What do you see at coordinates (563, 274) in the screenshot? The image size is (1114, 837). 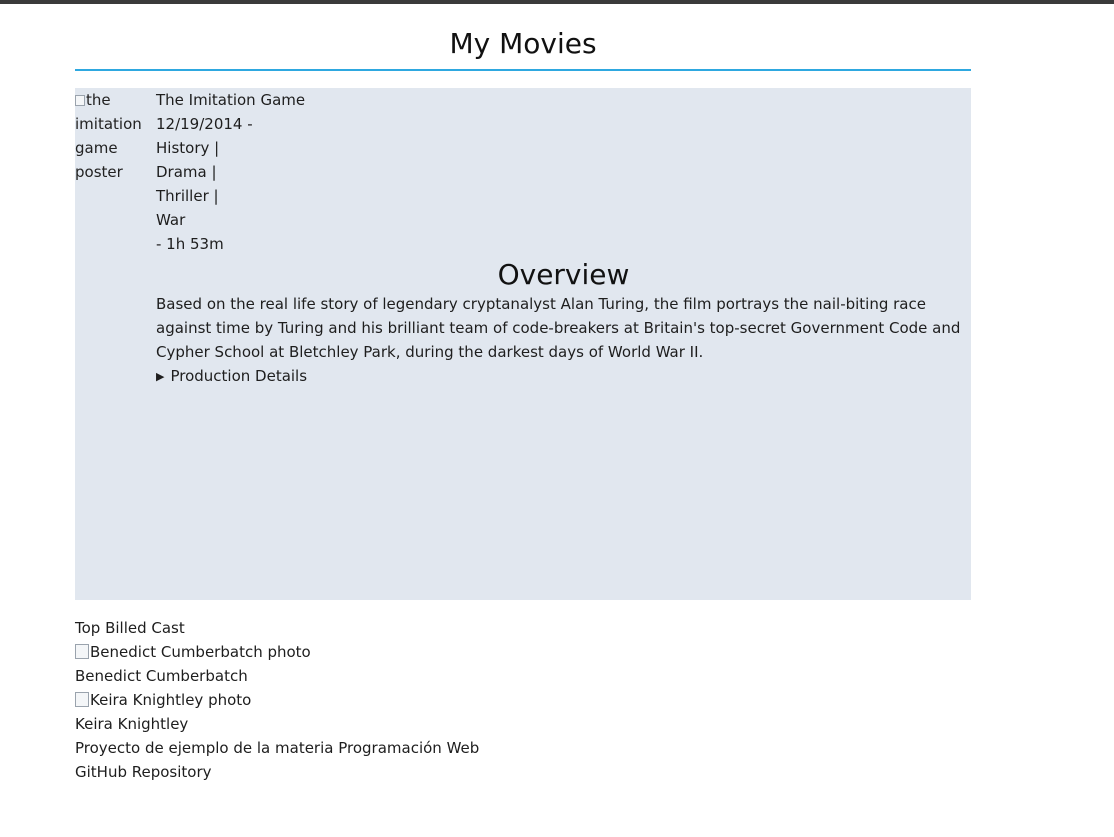 I see `overview-heading: Overview` at bounding box center [563, 274].